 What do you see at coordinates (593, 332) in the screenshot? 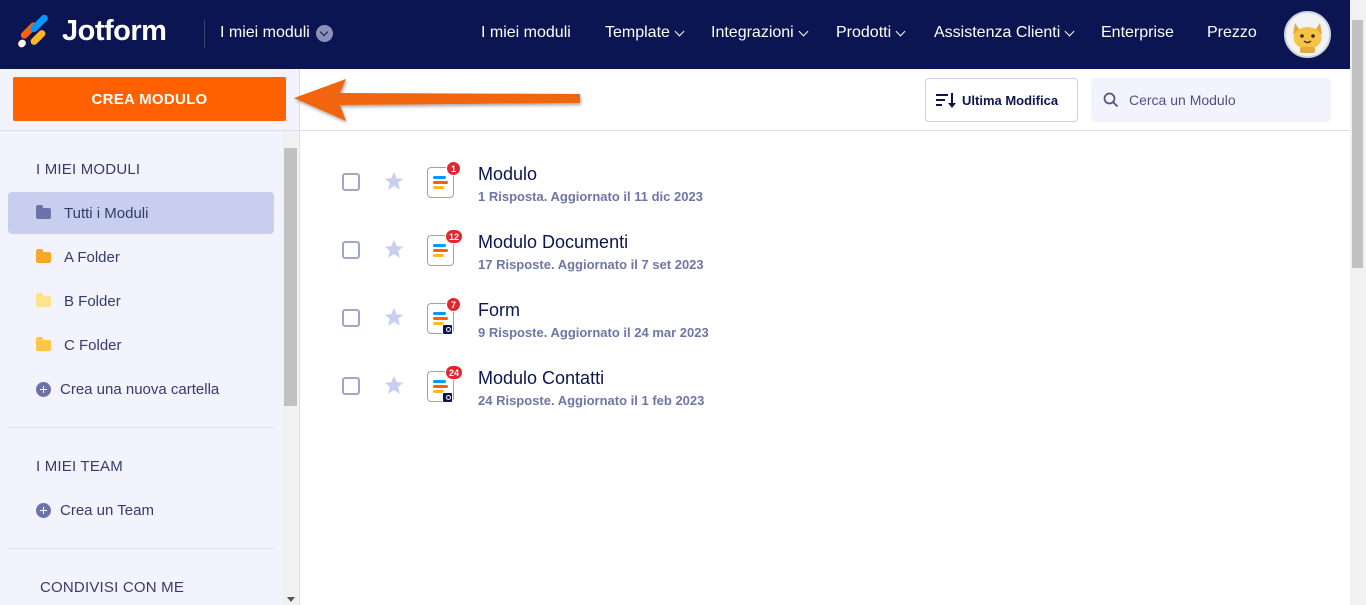
I see `form-meta: 9 Risposte. Aggiornato il 24 mar 2023` at bounding box center [593, 332].